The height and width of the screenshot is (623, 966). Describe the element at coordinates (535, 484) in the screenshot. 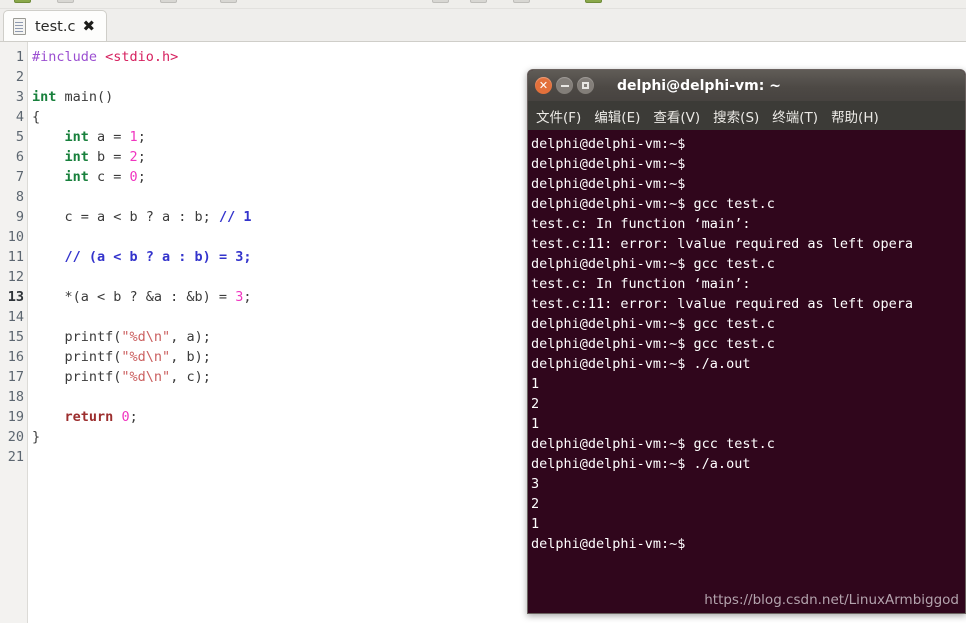

I see `terminal-line: 3` at that location.